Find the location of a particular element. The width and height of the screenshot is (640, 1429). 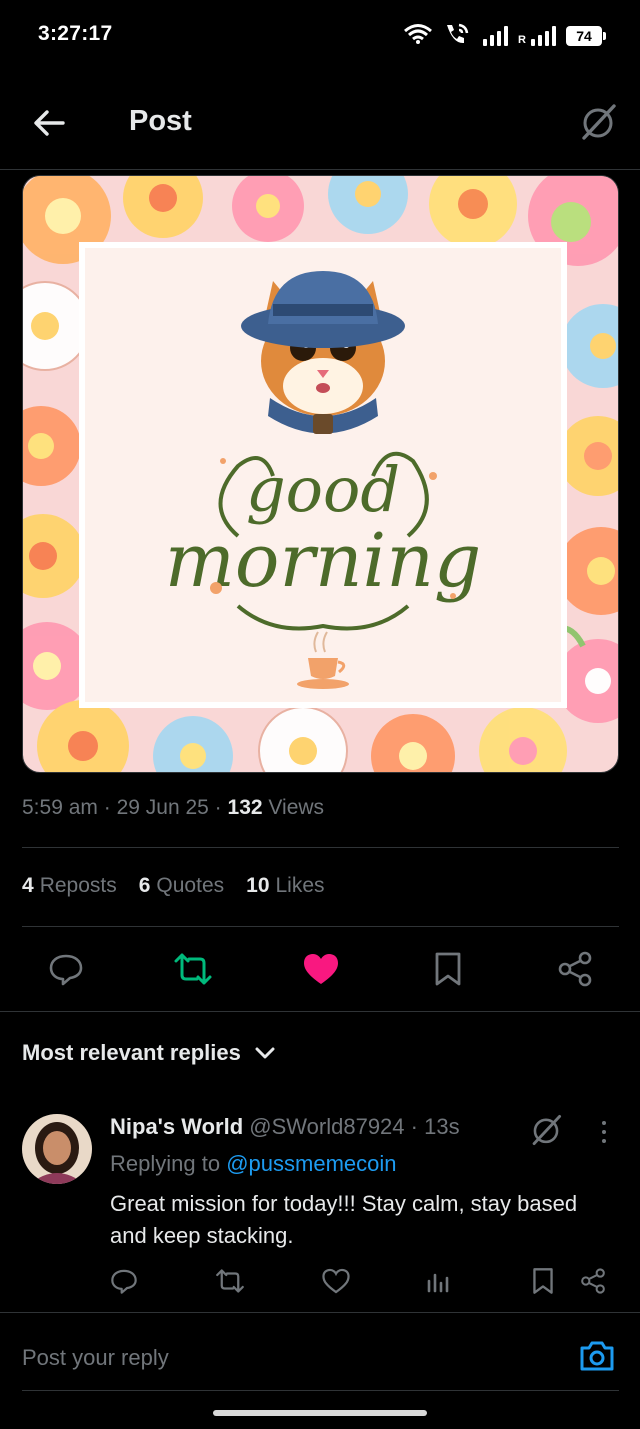

signal-icon is located at coordinates (496, 36).